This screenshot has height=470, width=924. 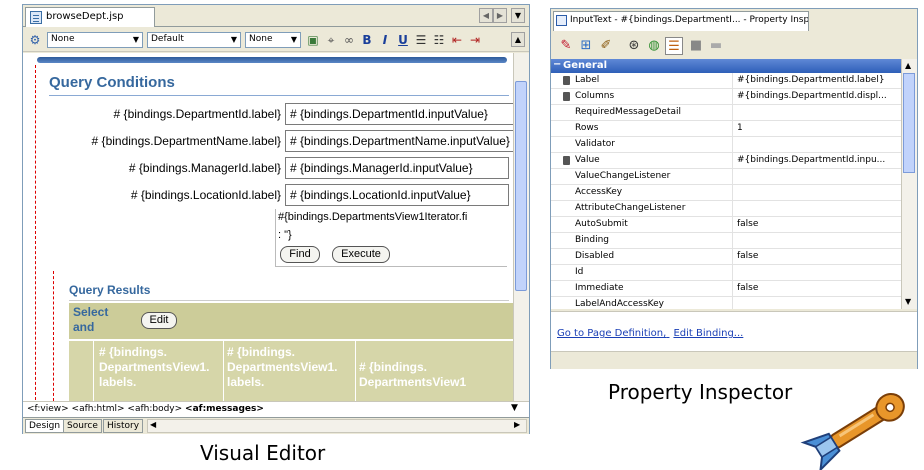 What do you see at coordinates (457, 40) in the screenshot?
I see `outdent-icon: ⇤` at bounding box center [457, 40].